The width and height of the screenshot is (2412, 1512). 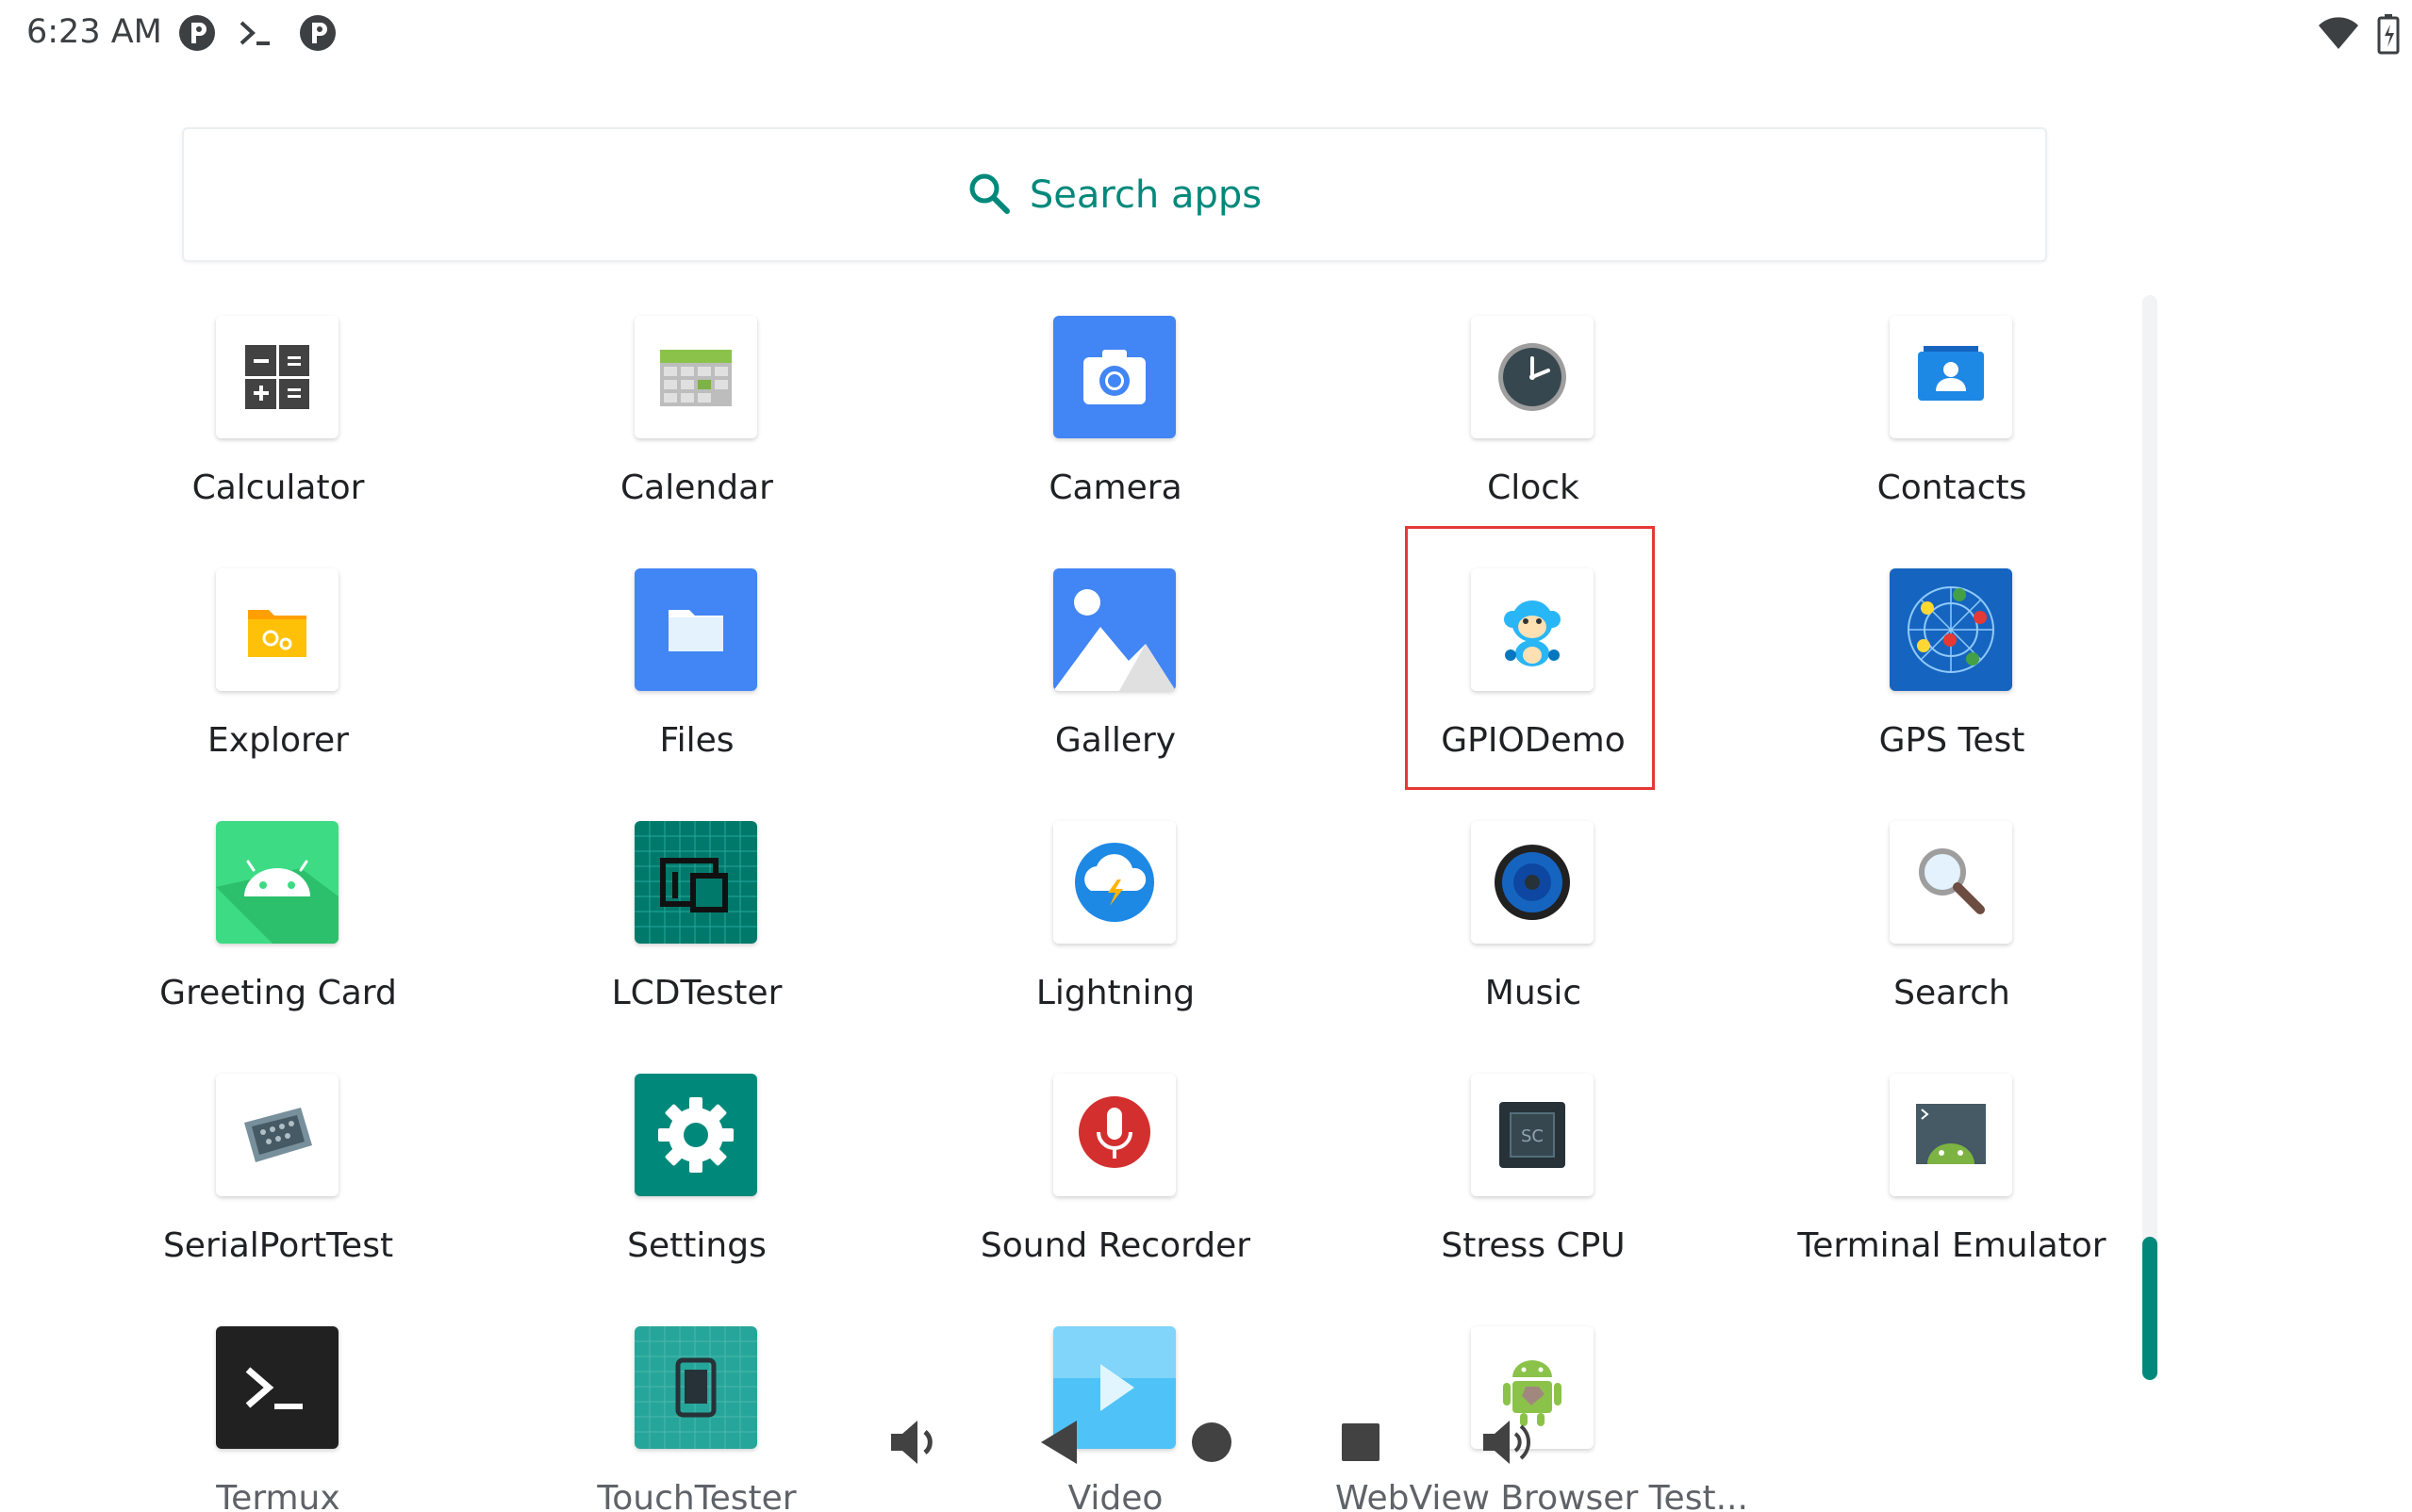 What do you see at coordinates (94, 32) in the screenshot?
I see `status-time: 6:23 AM` at bounding box center [94, 32].